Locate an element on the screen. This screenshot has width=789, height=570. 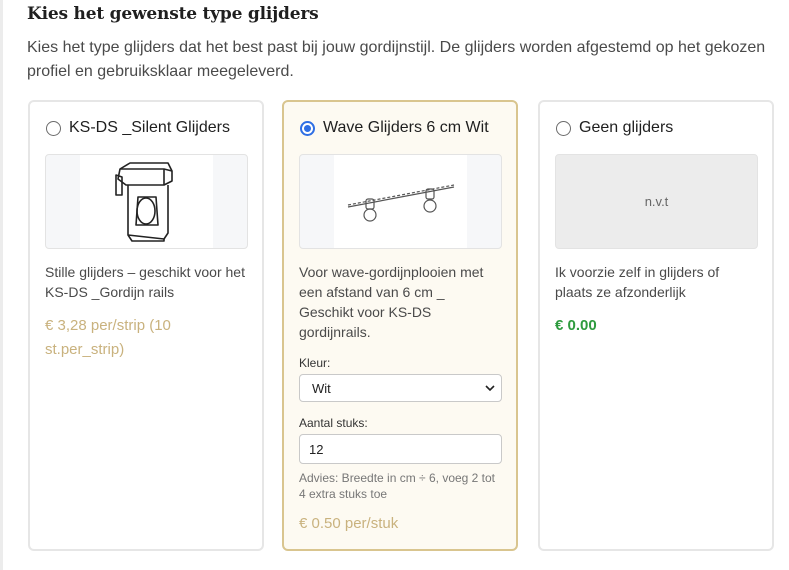
silent-glider-icon is located at coordinates (144, 202).